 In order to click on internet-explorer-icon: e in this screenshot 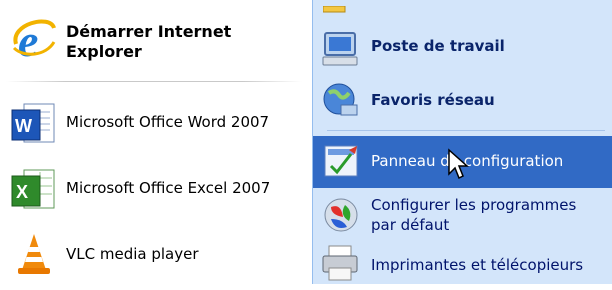, I will do `click(34, 40)`.